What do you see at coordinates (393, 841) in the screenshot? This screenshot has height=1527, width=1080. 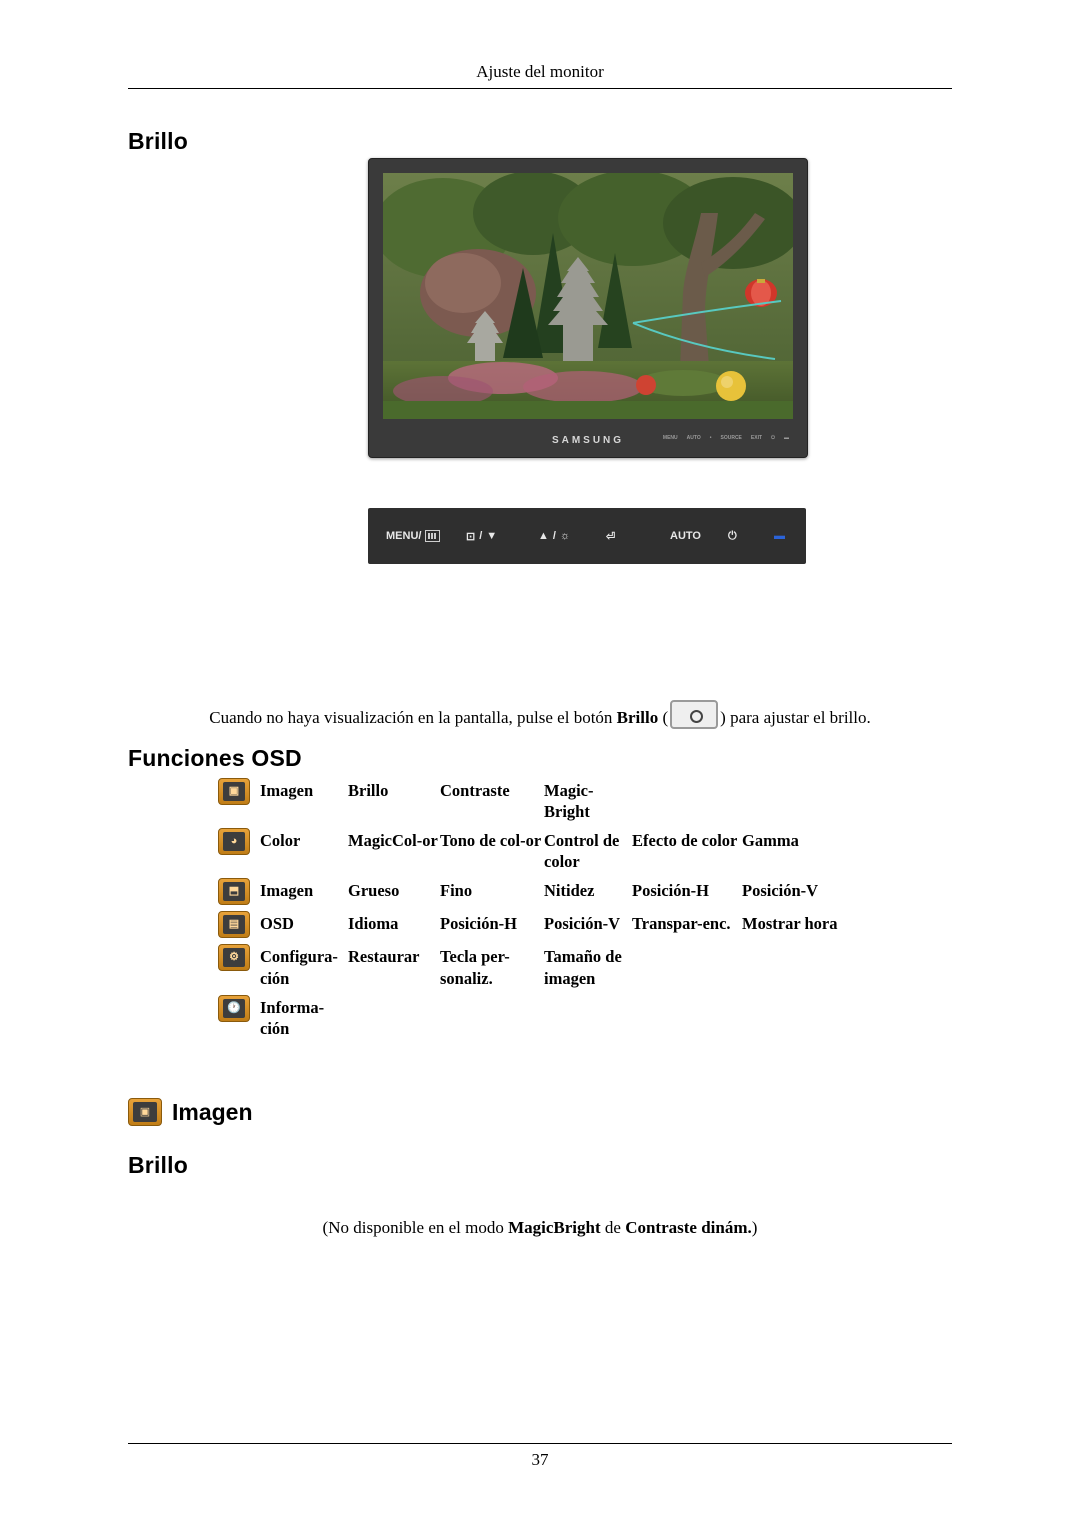 I see `osd-cell: MagicCol-or` at bounding box center [393, 841].